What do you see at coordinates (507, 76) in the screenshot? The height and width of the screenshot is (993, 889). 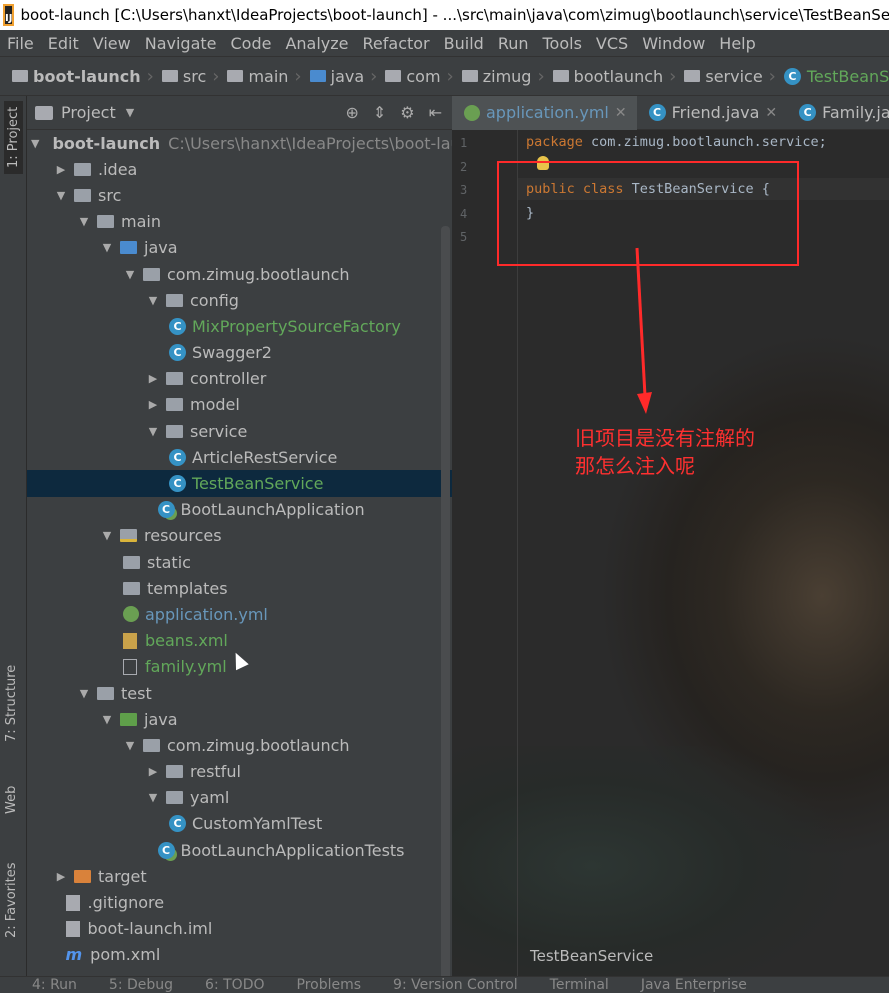 I see `breadcrumb-item: zimug ›` at bounding box center [507, 76].